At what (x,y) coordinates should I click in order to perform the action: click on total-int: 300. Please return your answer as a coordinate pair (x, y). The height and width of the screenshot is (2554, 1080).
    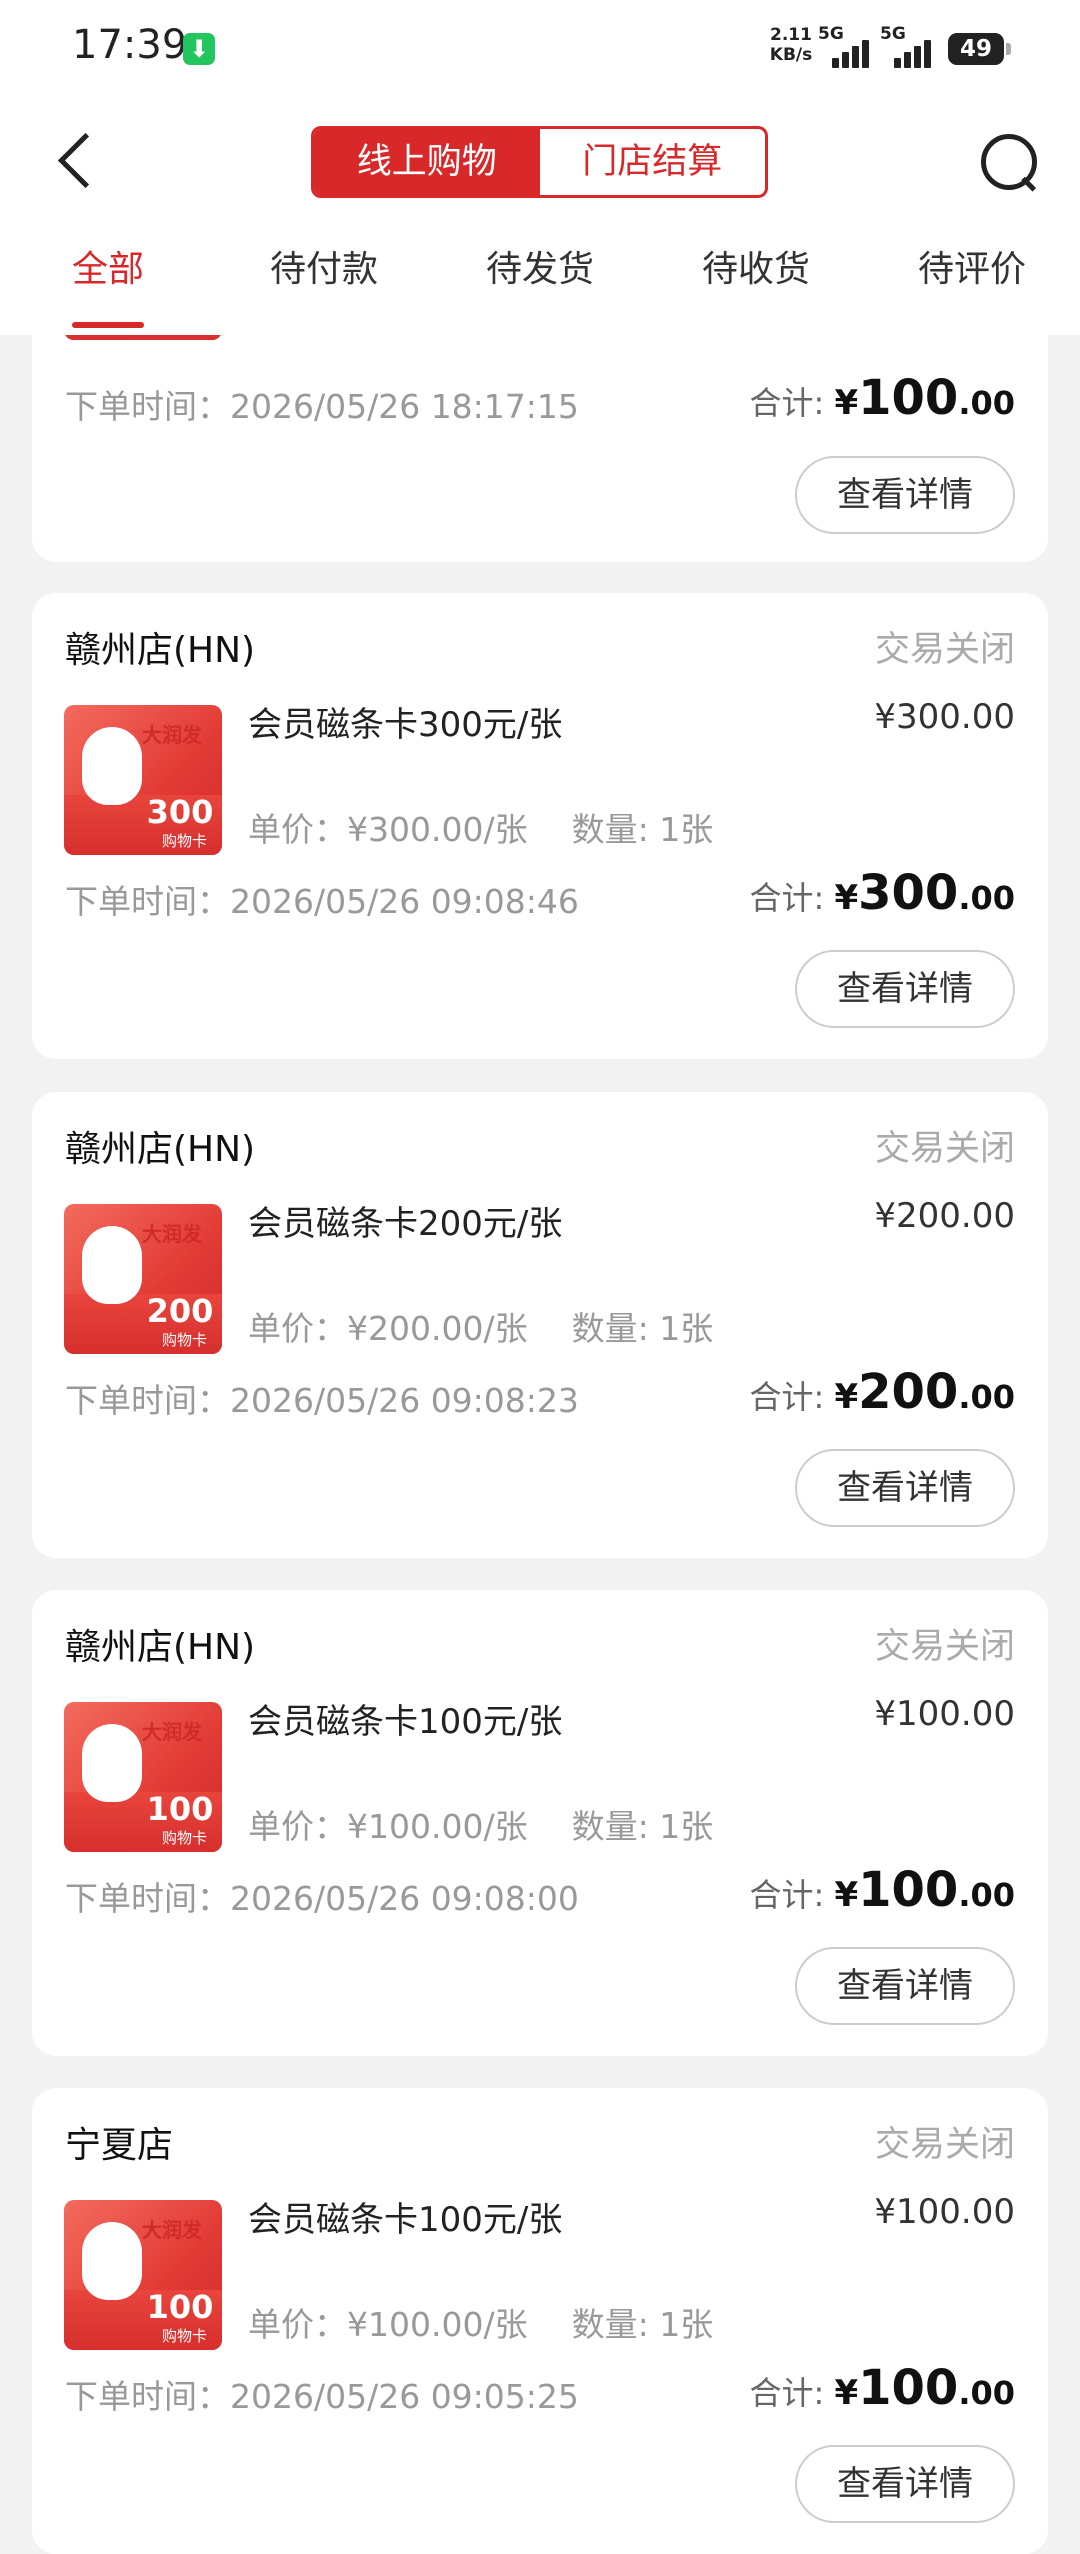
    Looking at the image, I should click on (908, 893).